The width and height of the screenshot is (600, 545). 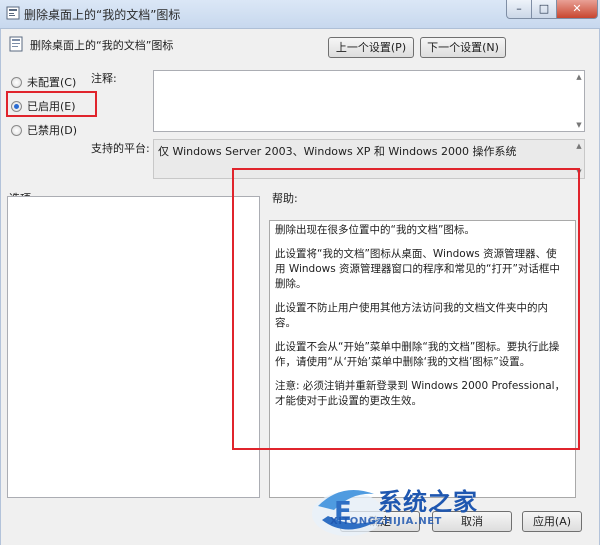 I want to click on close-icon: ✕, so click(x=577, y=8).